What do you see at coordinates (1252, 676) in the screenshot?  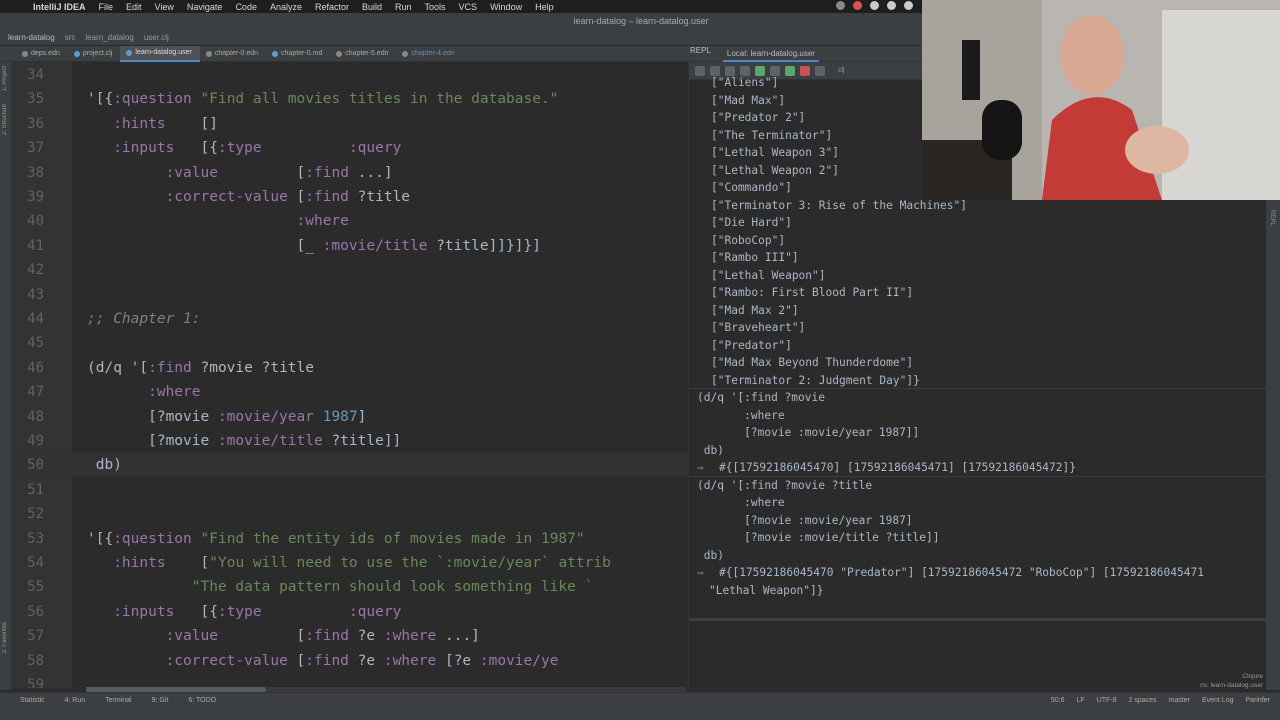 I see `repl-lang: Clojure` at bounding box center [1252, 676].